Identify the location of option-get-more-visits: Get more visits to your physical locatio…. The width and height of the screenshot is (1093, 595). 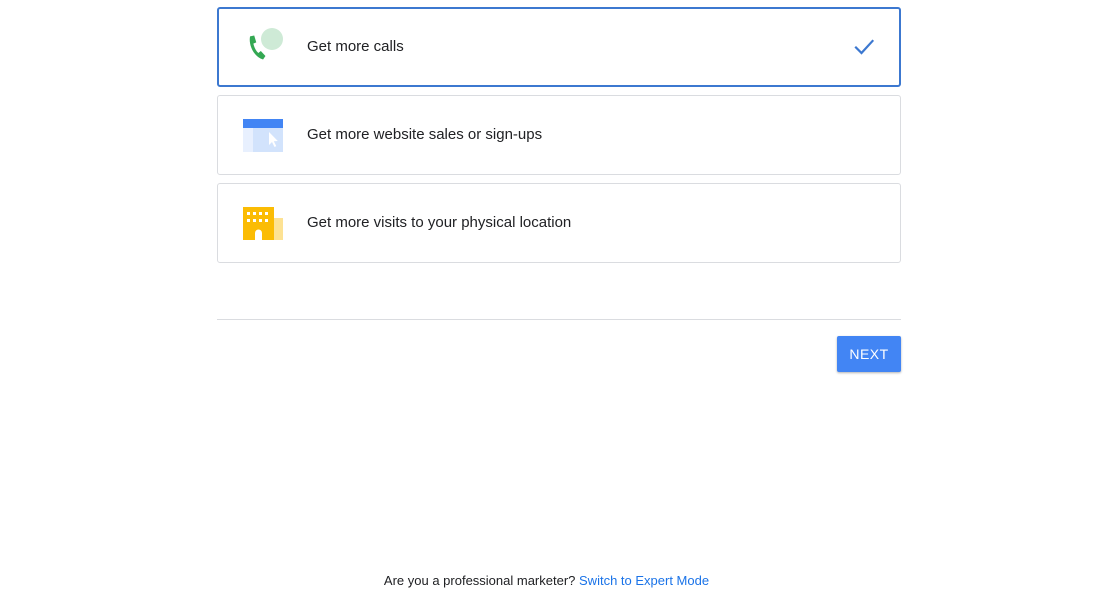
(559, 223).